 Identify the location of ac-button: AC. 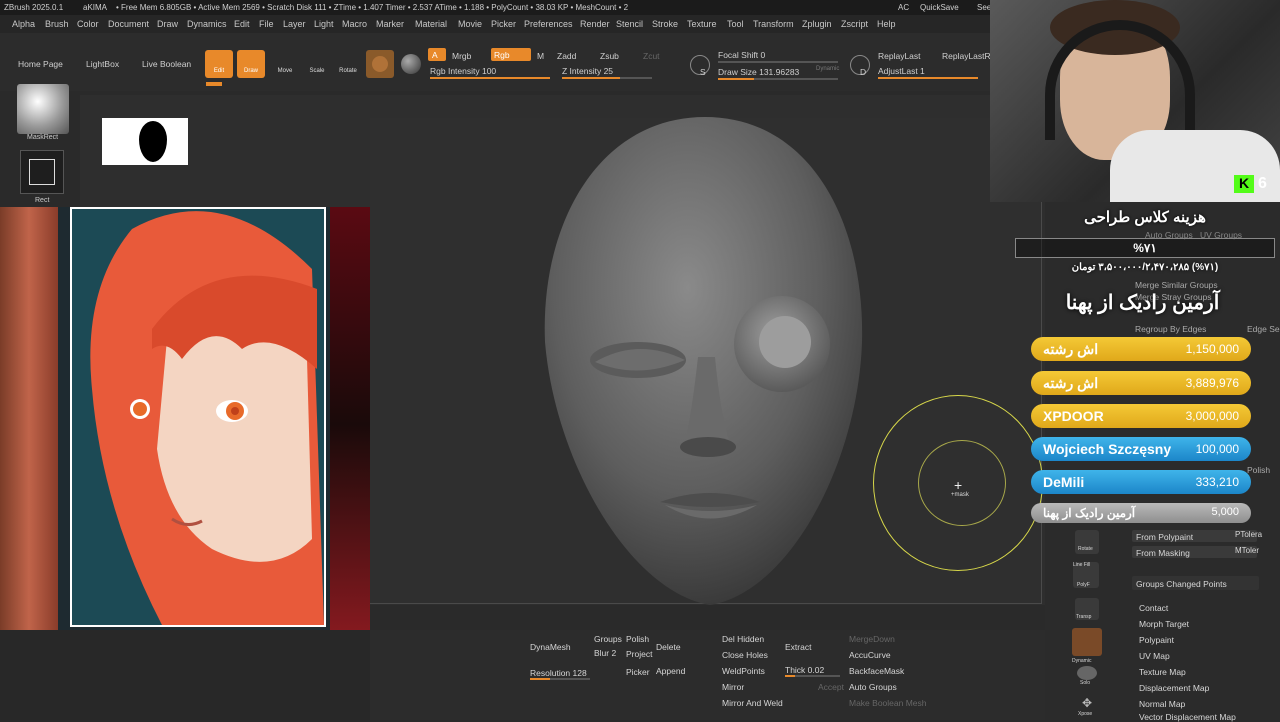
(903, 7).